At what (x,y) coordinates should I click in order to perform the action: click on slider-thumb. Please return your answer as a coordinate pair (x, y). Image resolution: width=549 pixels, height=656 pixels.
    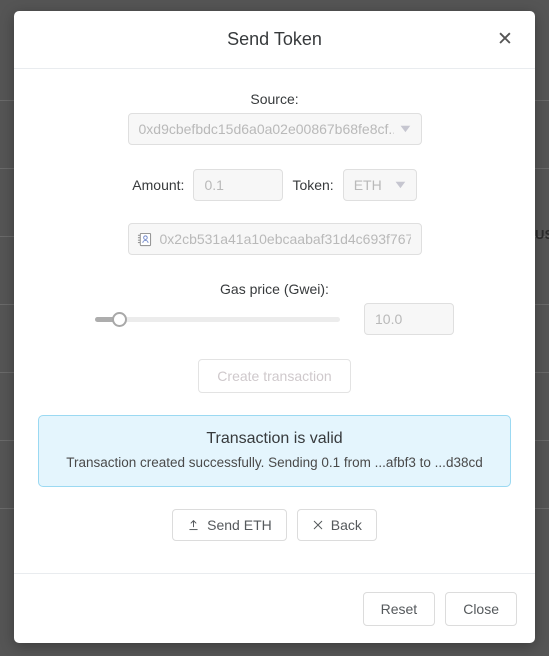
    Looking at the image, I should click on (119, 319).